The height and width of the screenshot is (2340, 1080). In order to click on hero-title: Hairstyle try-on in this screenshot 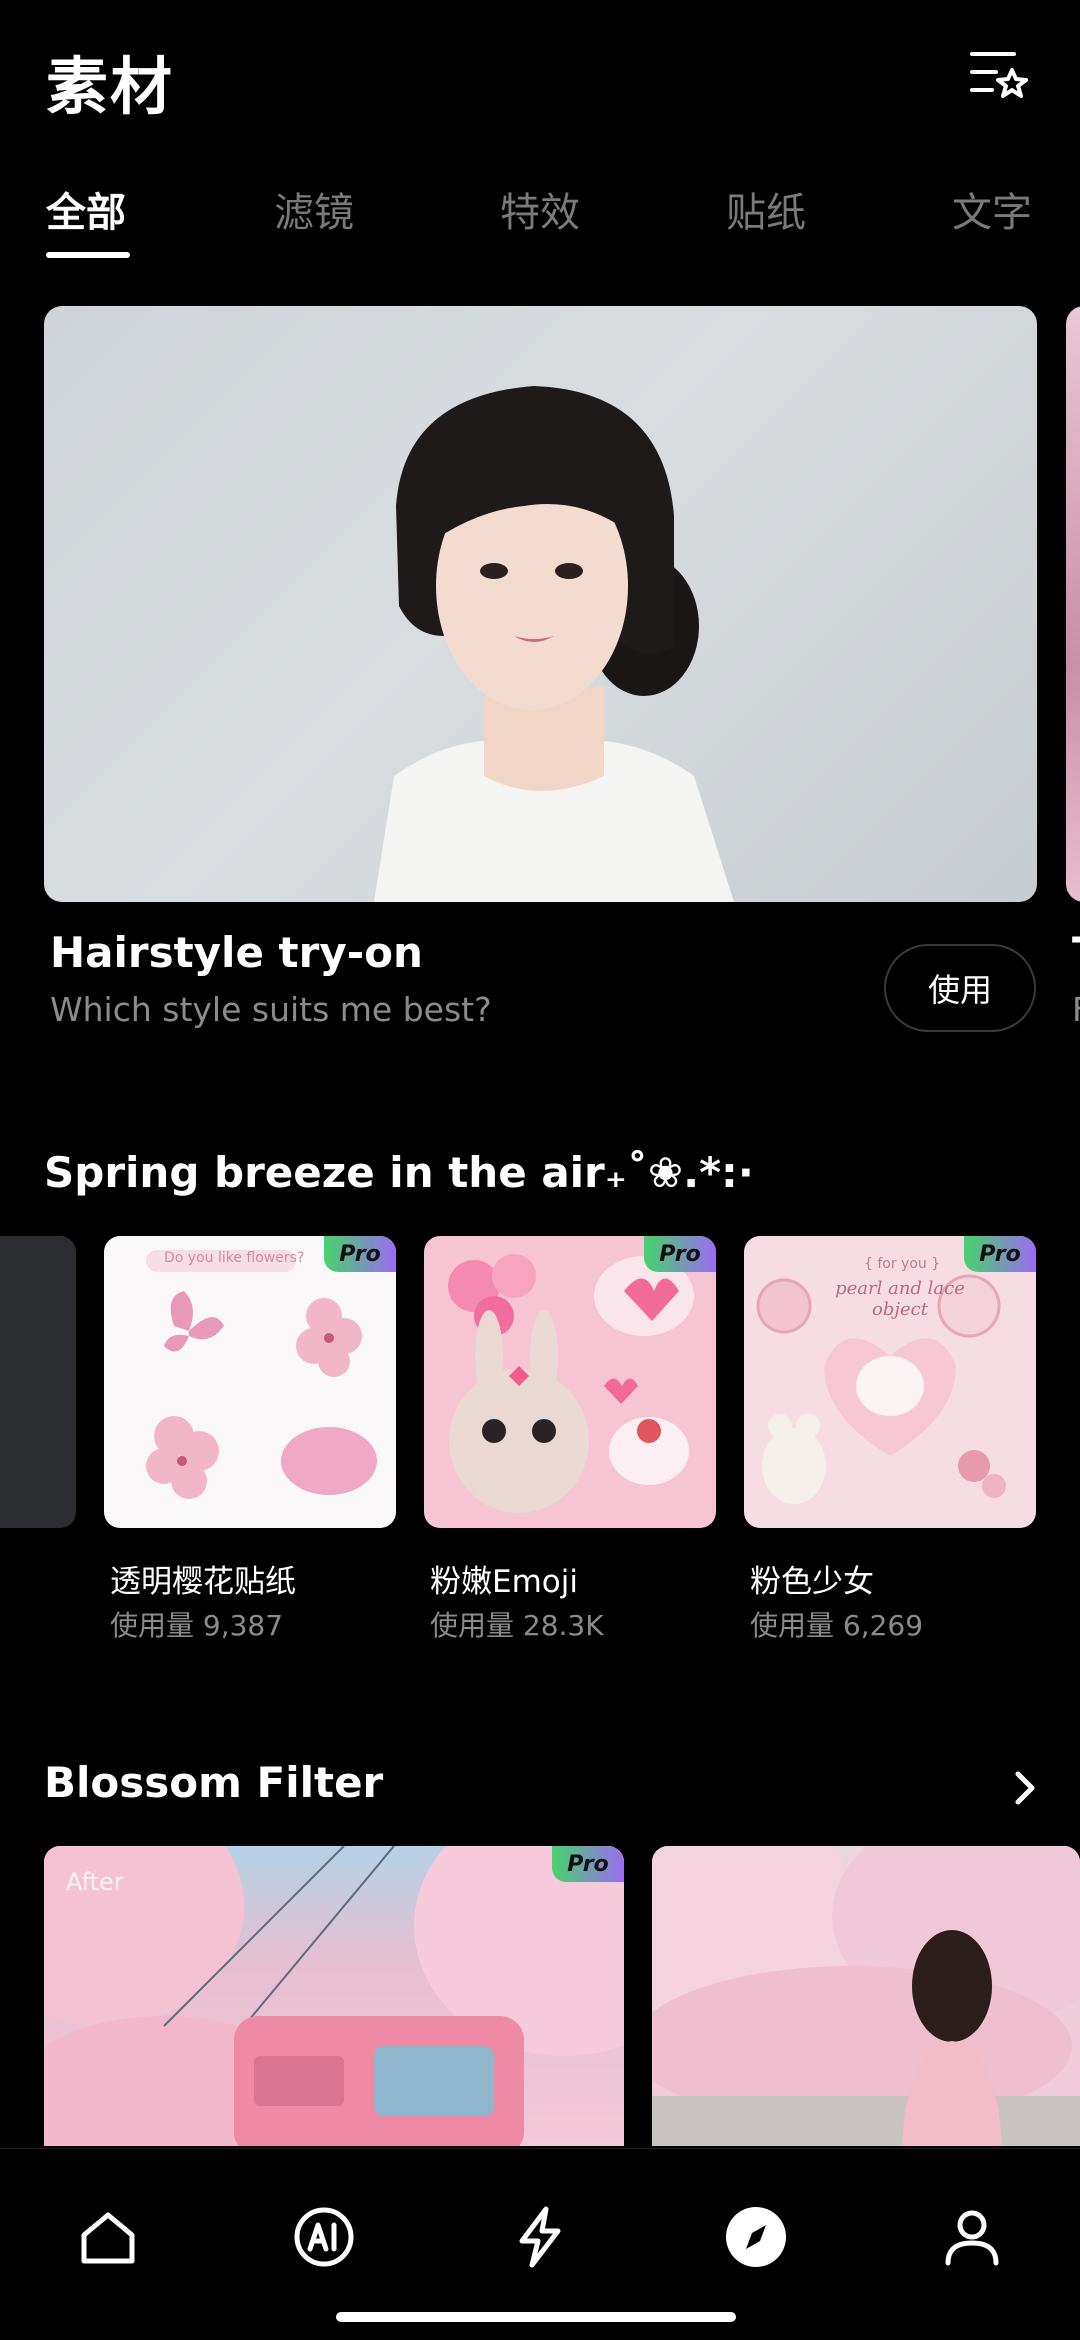, I will do `click(236, 952)`.